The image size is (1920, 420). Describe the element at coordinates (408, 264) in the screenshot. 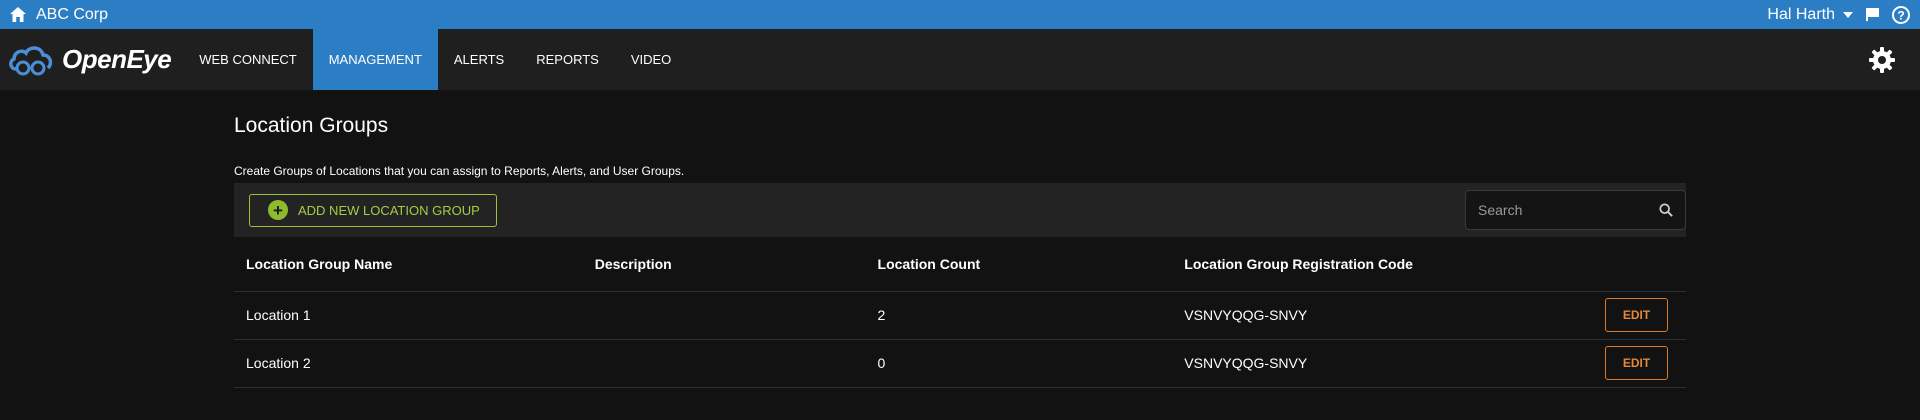

I see `column-header-name: Location Group Name` at that location.